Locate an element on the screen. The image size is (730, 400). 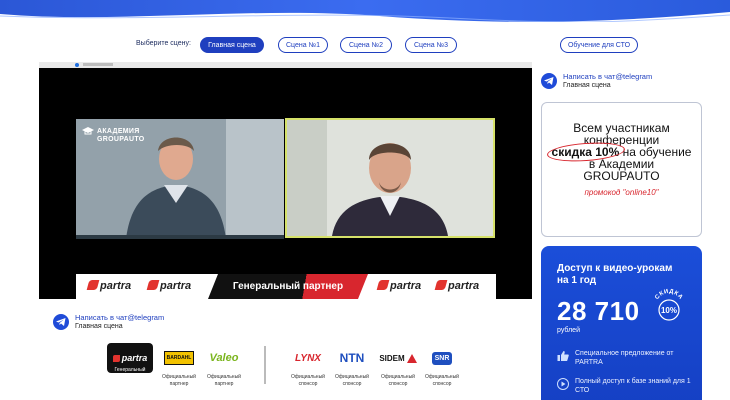
lynx-logo: LYNX is located at coordinates (308, 358).